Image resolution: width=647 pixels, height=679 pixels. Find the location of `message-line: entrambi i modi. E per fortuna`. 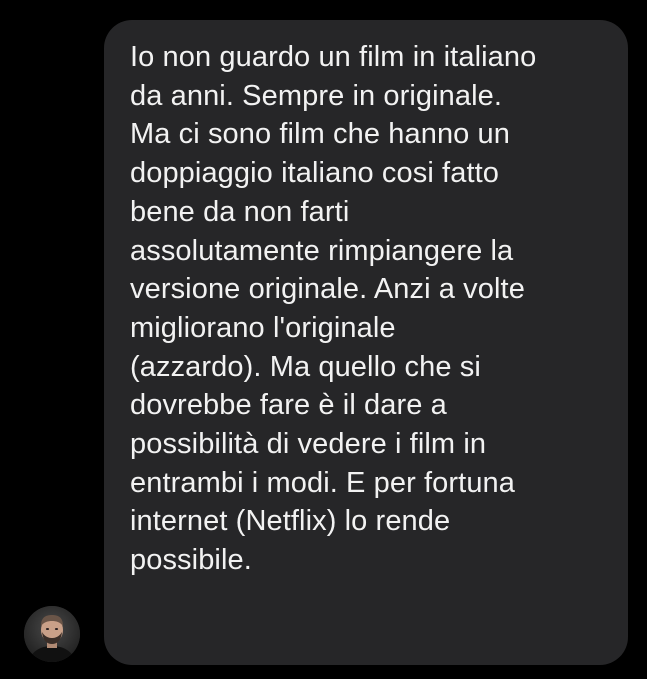

message-line: entrambi i modi. E per fortuna is located at coordinates (323, 482).